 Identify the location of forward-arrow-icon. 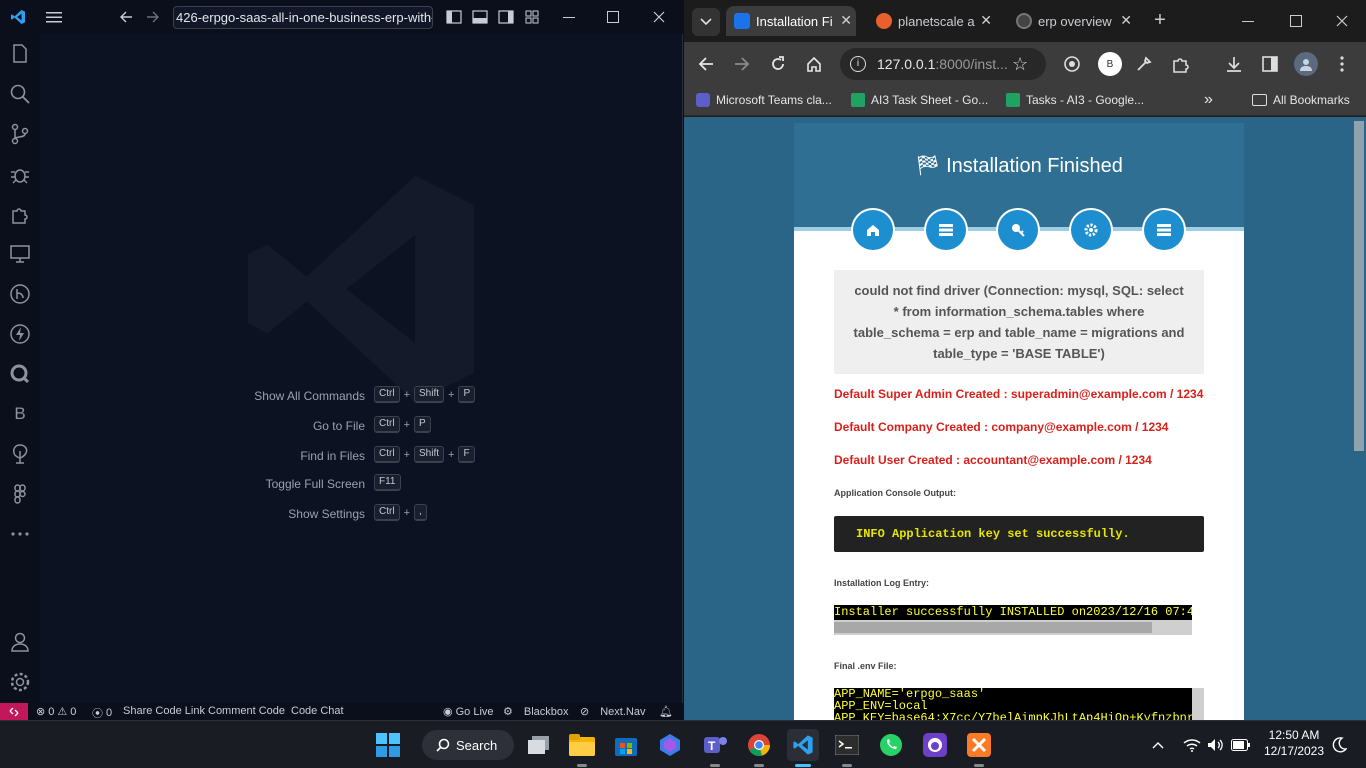
(153, 17).